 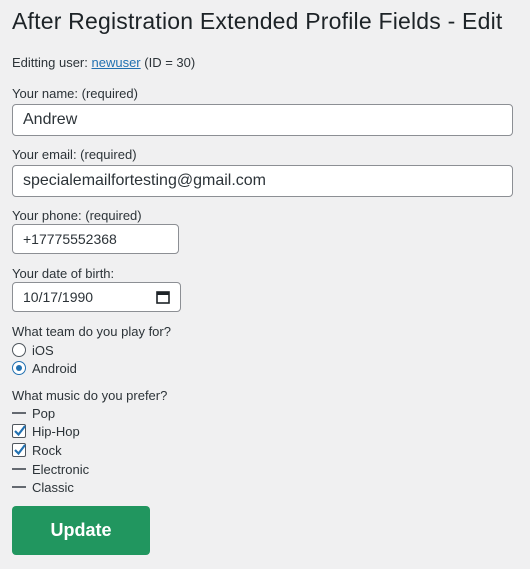 I want to click on ios-label: iOS, so click(x=43, y=350).